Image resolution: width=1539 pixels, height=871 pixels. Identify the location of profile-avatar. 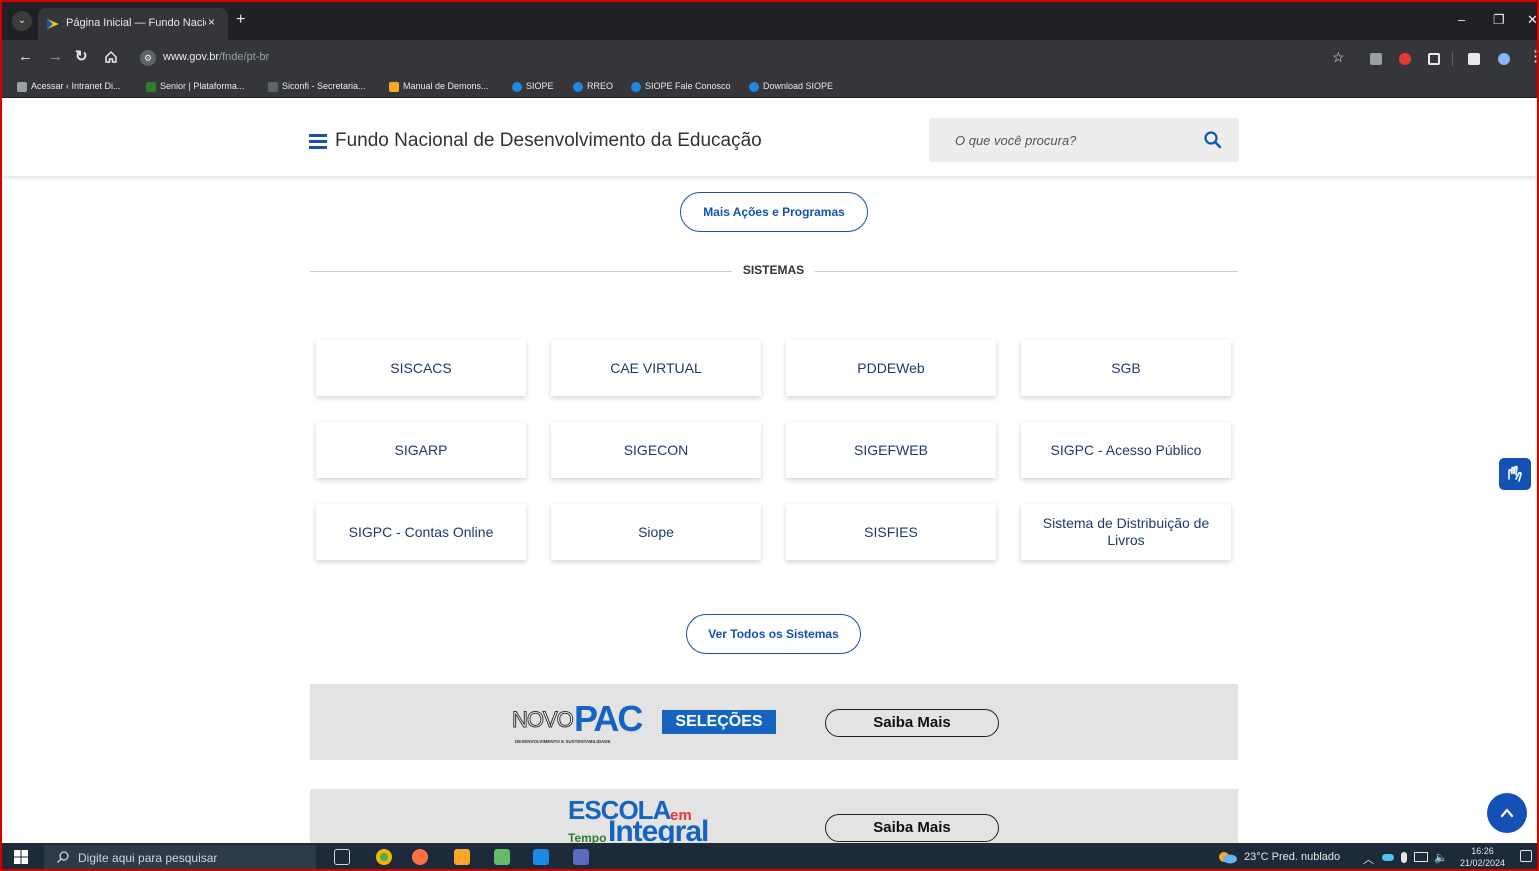
(1504, 59).